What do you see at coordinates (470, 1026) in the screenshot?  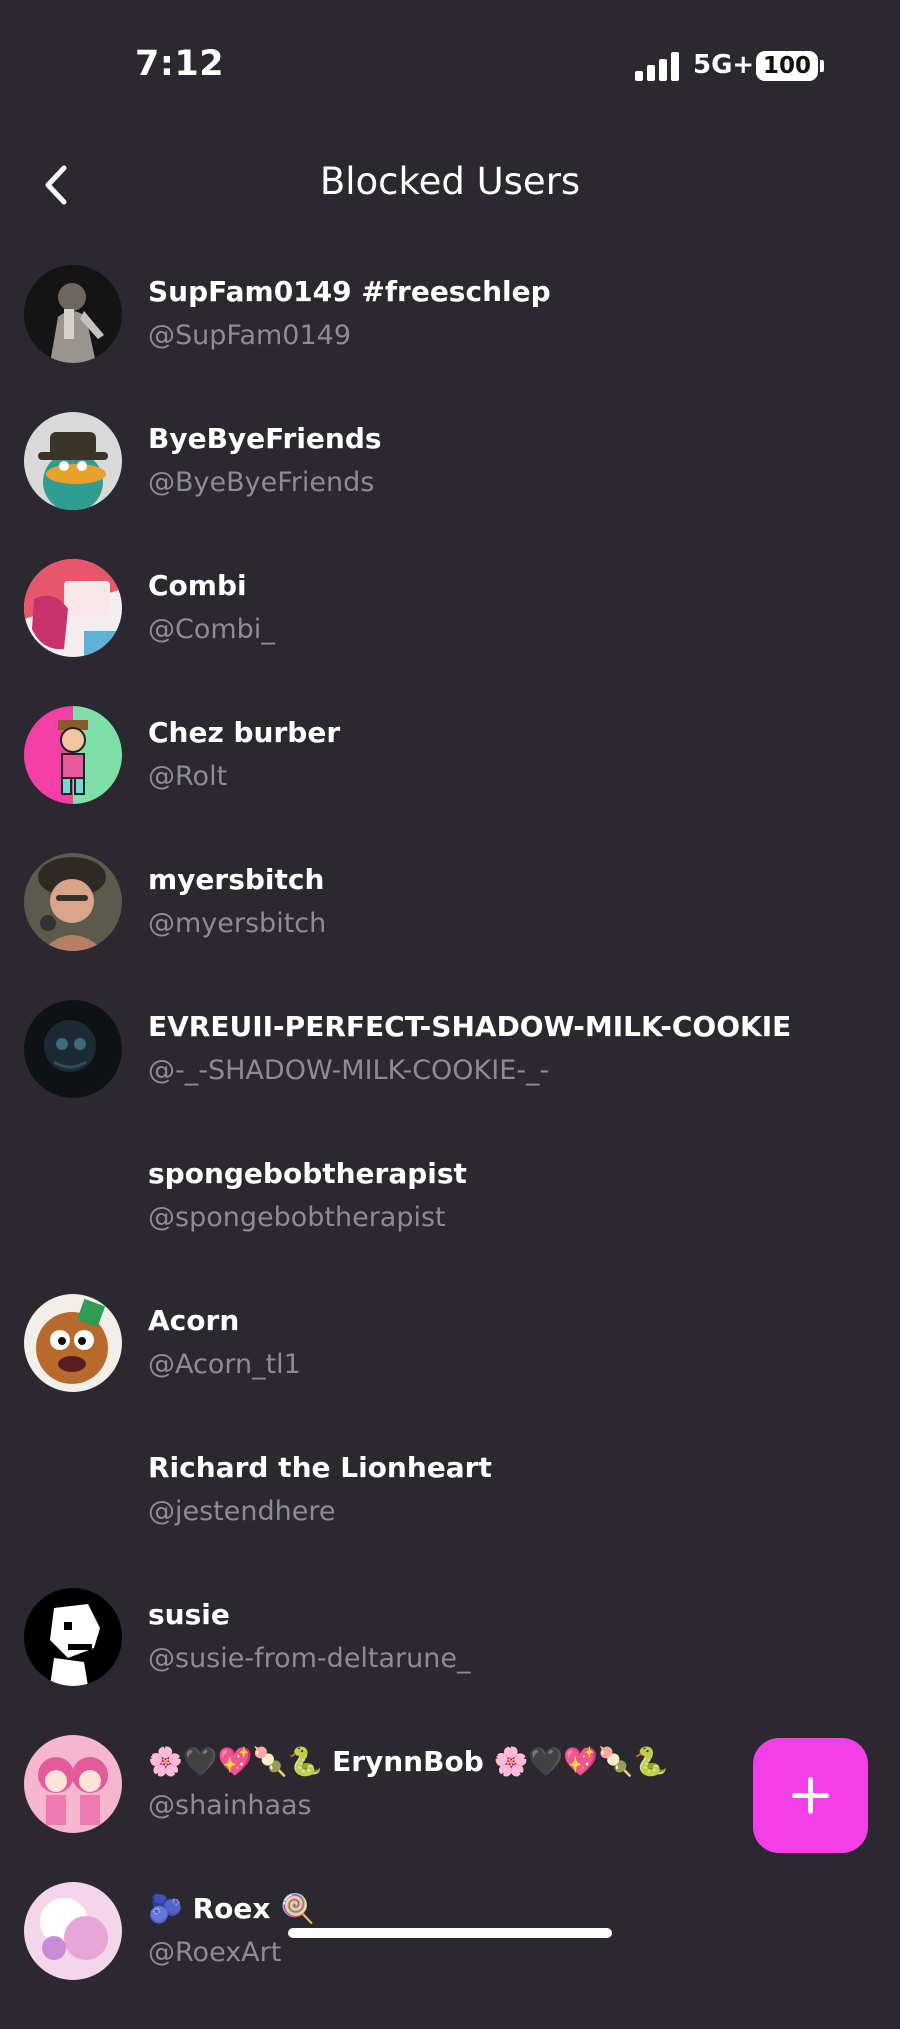 I see `display-name: EVREUII-PERFECT-SHADOW-MILK-COOKIE` at bounding box center [470, 1026].